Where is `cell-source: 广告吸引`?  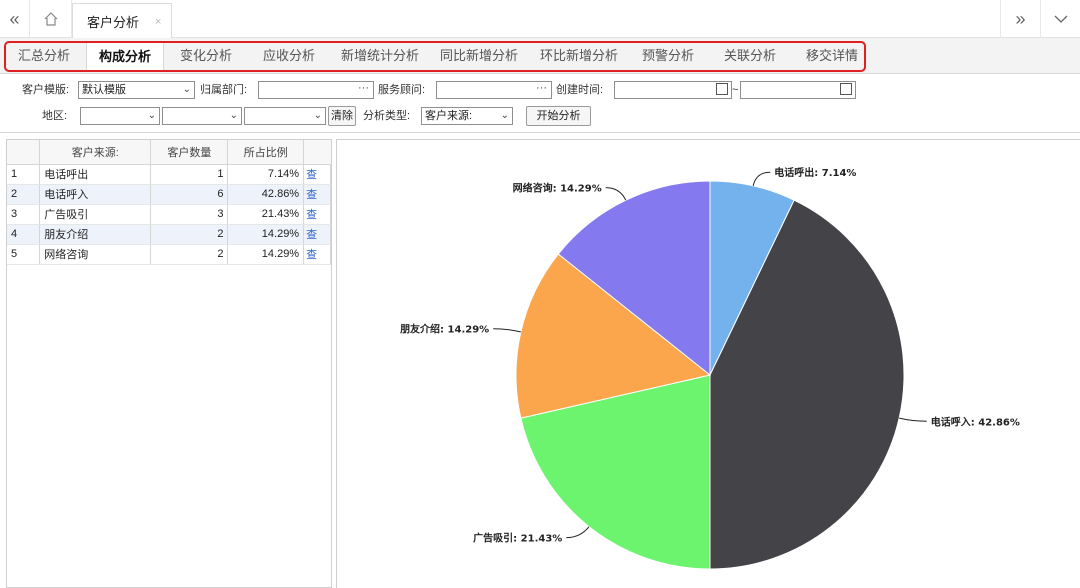
cell-source: 广告吸引 is located at coordinates (95, 214).